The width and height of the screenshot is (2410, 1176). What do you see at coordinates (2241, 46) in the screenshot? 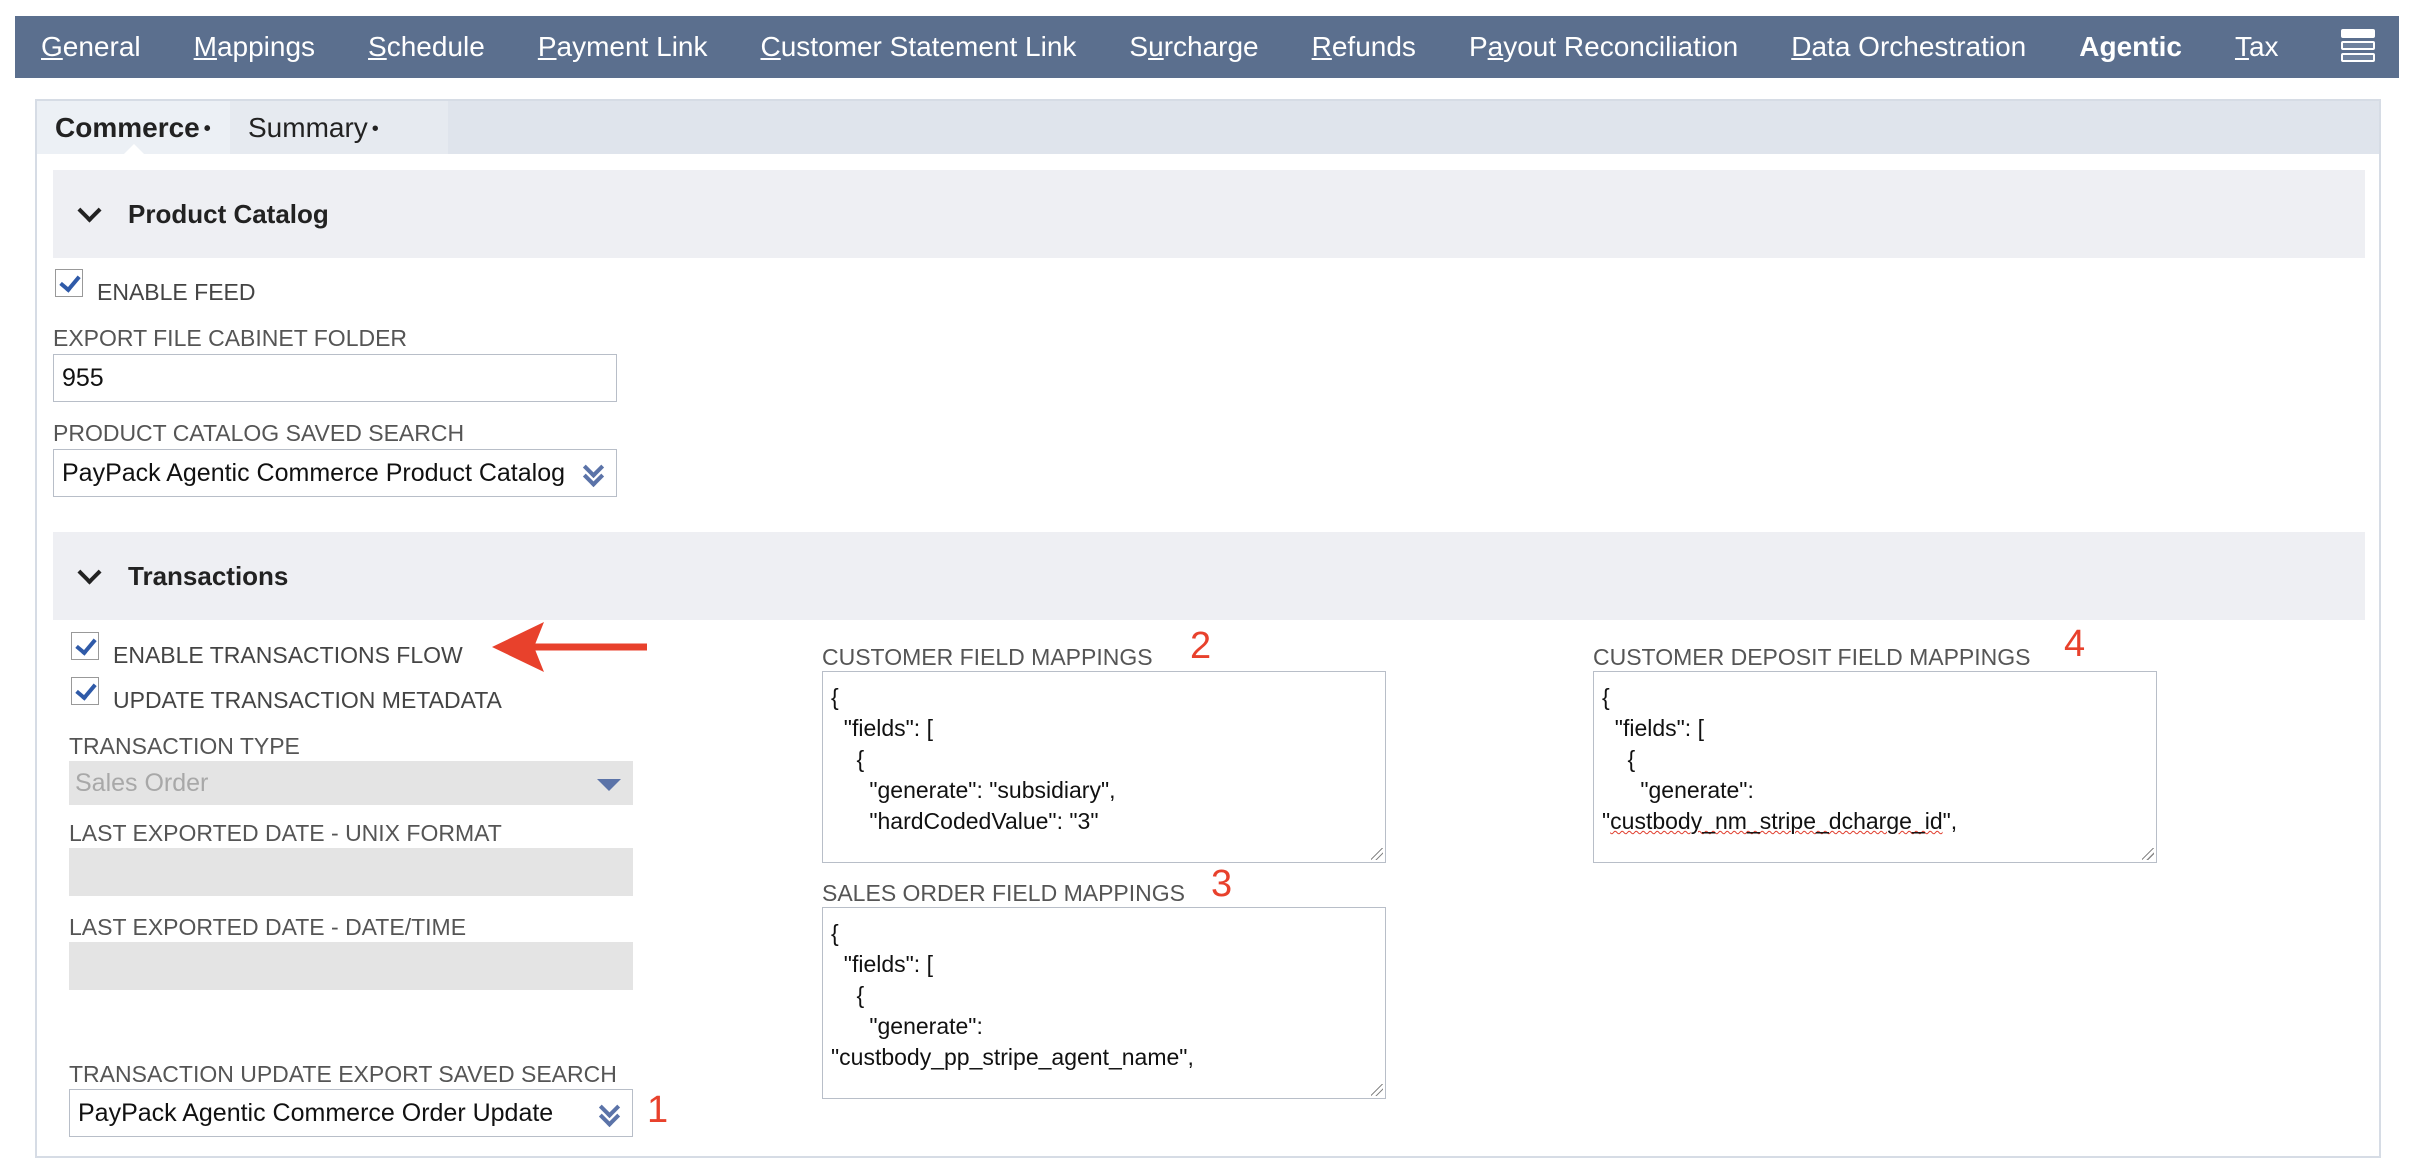
I see `nav-tab-label-mnemonic: T` at bounding box center [2241, 46].